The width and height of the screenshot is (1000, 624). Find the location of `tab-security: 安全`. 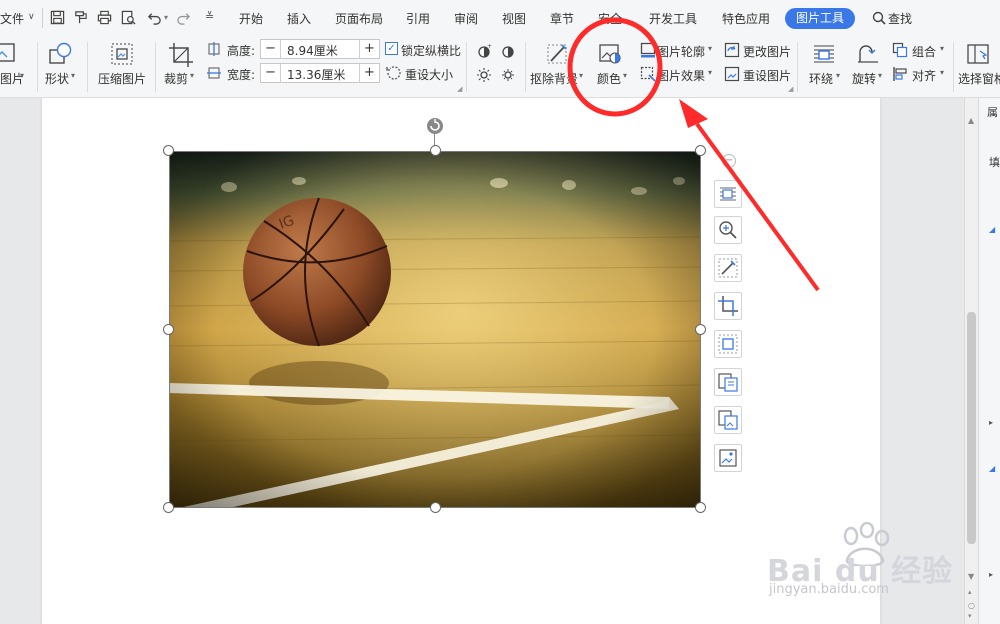

tab-security: 安全 is located at coordinates (610, 18).